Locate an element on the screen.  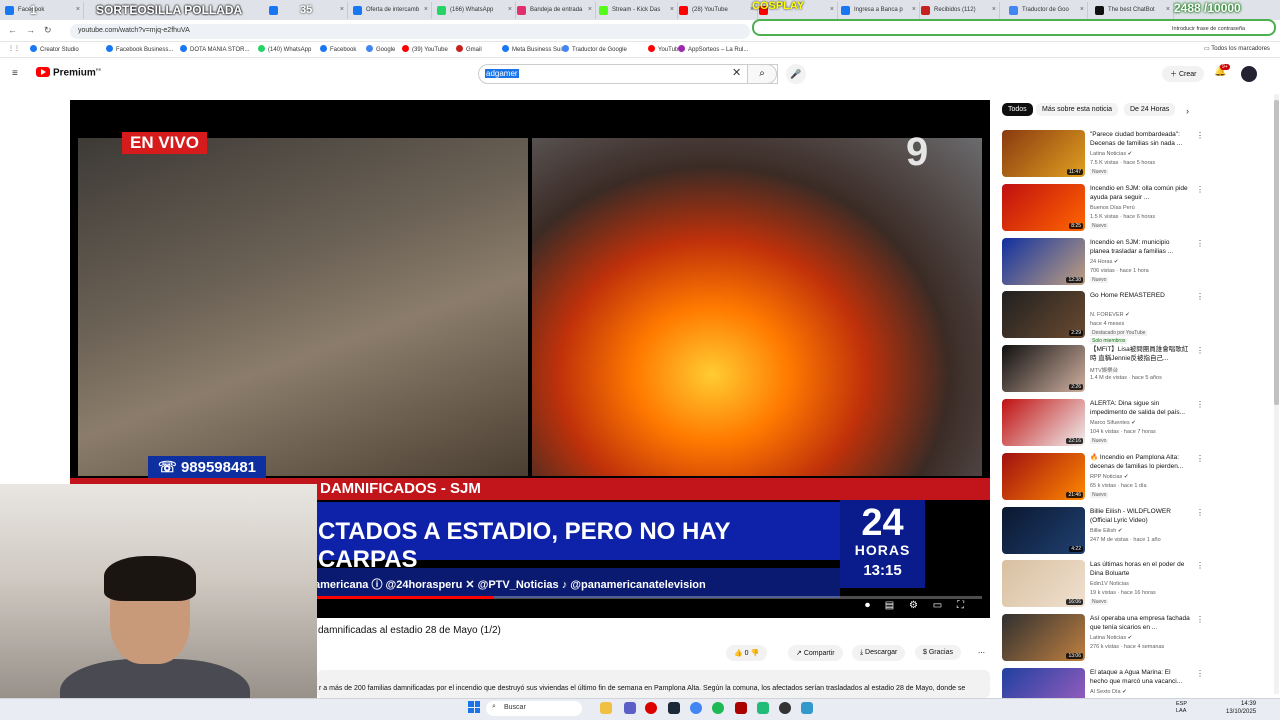
video-thumbnail: 8:25 is located at coordinates (1043, 207).